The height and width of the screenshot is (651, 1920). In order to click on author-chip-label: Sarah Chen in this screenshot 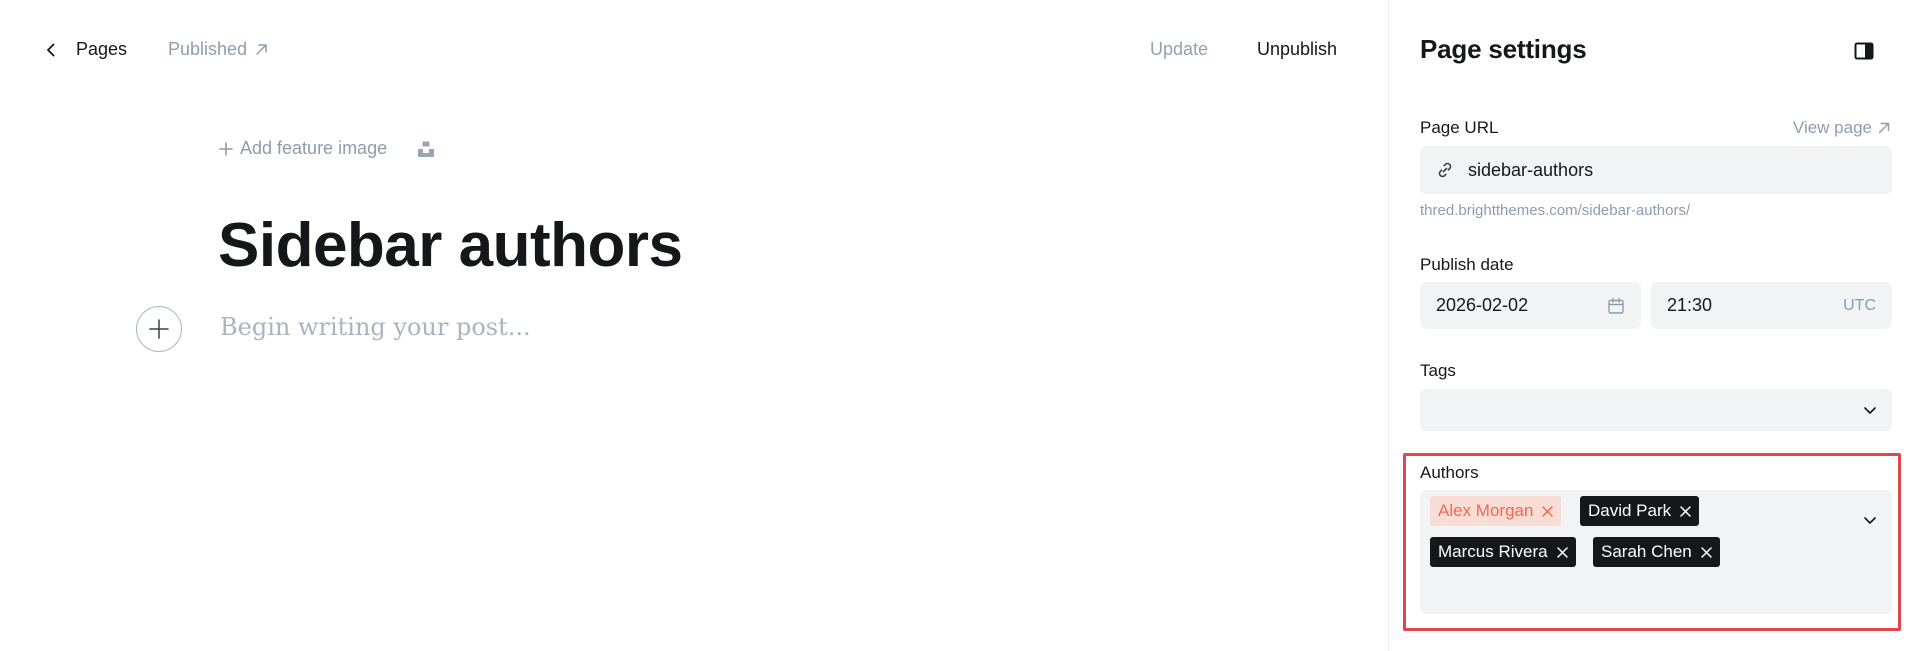, I will do `click(1646, 551)`.